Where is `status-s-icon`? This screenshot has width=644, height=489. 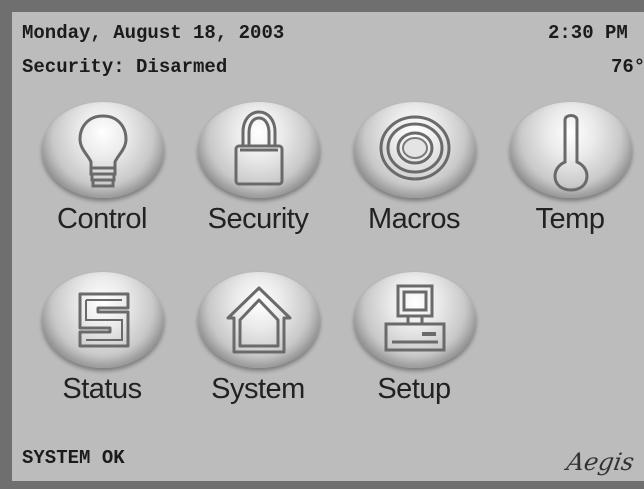 status-s-icon is located at coordinates (104, 320).